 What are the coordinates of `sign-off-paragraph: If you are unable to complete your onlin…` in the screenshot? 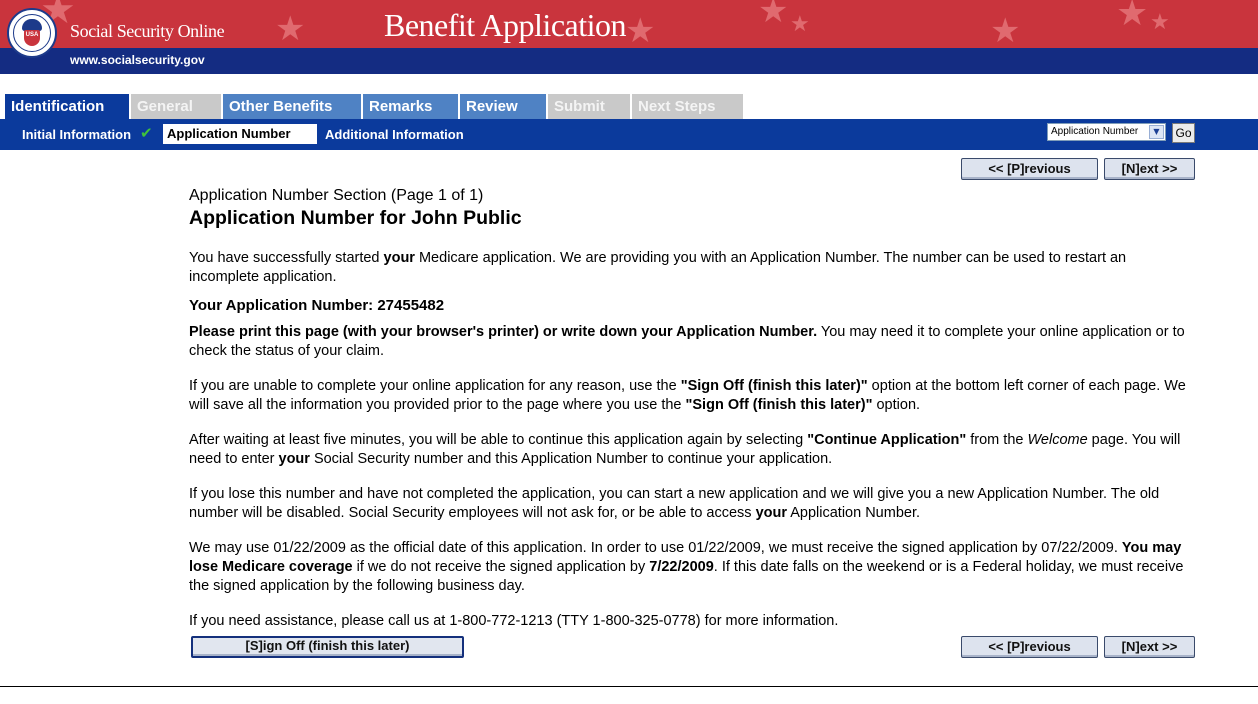 It's located at (687, 395).